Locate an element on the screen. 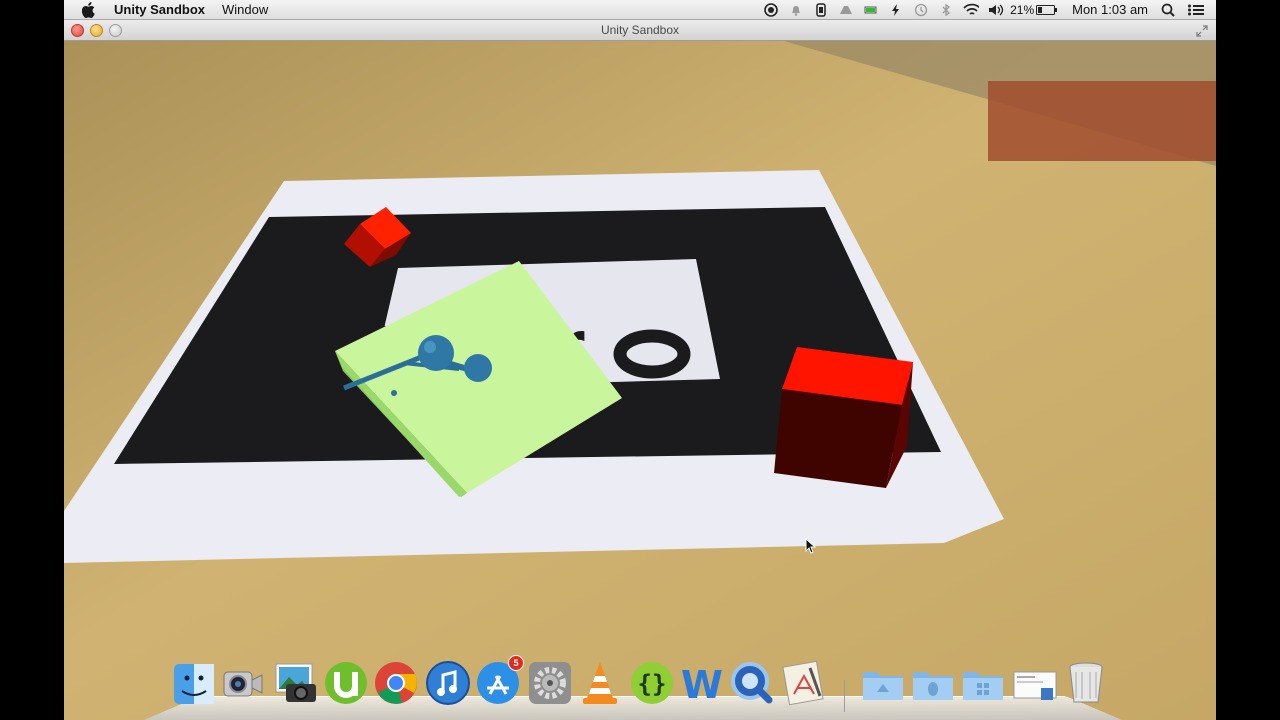  dock-item-windows-folder is located at coordinates (983, 682).